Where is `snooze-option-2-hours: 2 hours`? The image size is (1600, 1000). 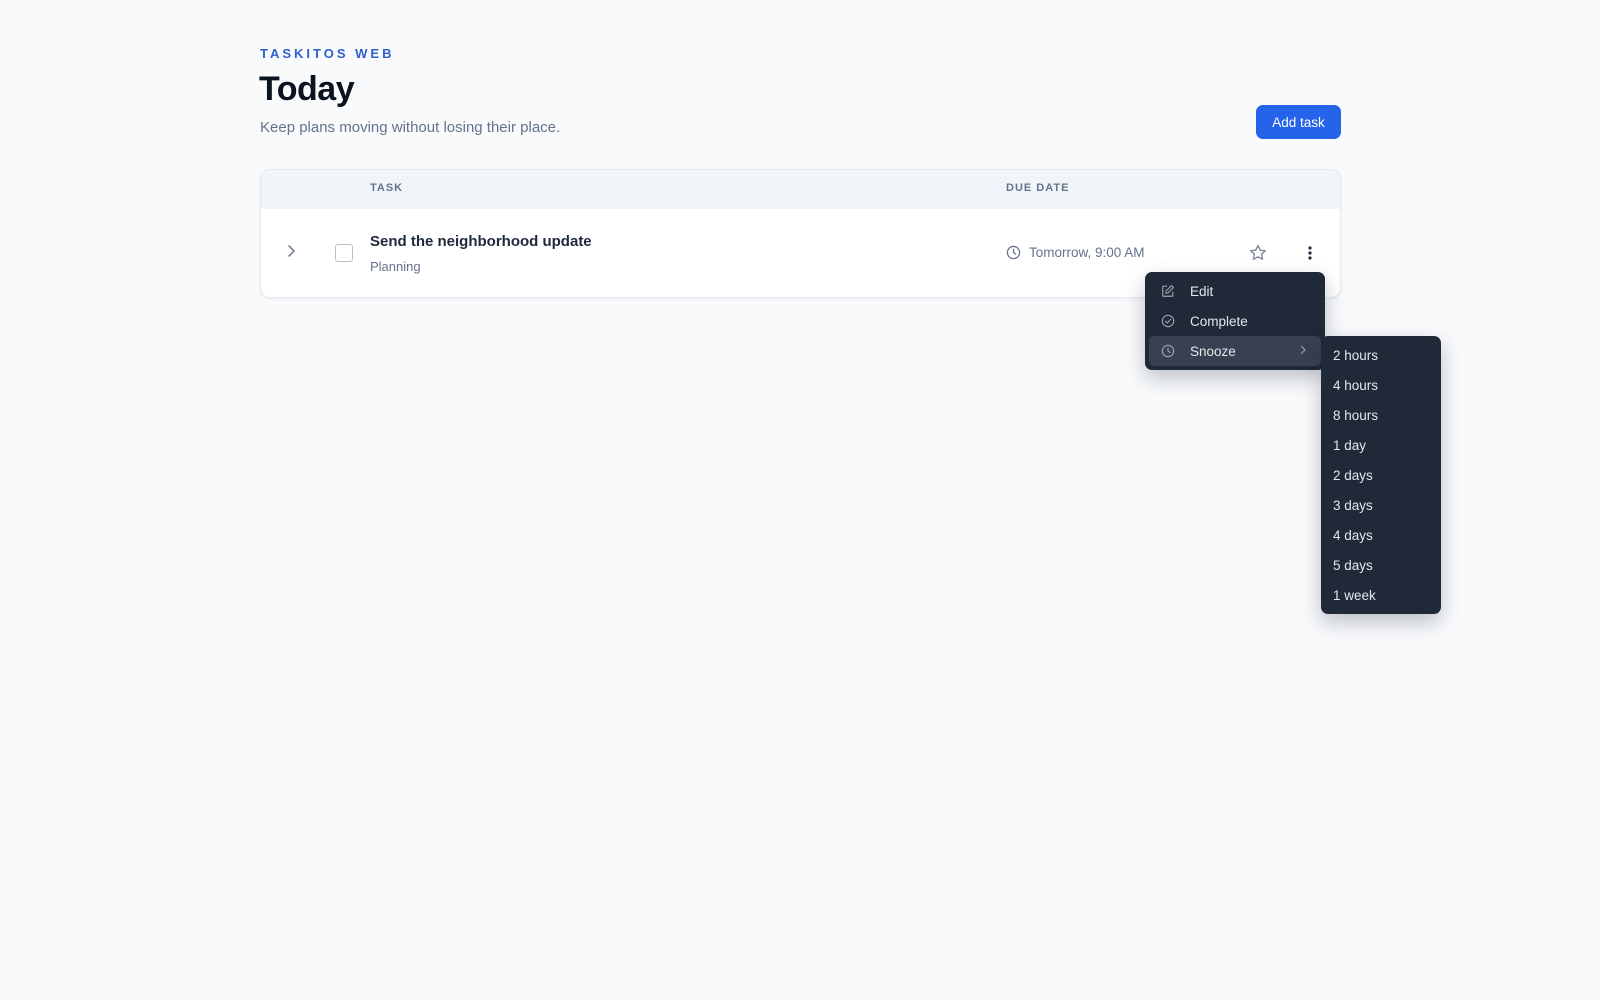 snooze-option-2-hours: 2 hours is located at coordinates (1381, 355).